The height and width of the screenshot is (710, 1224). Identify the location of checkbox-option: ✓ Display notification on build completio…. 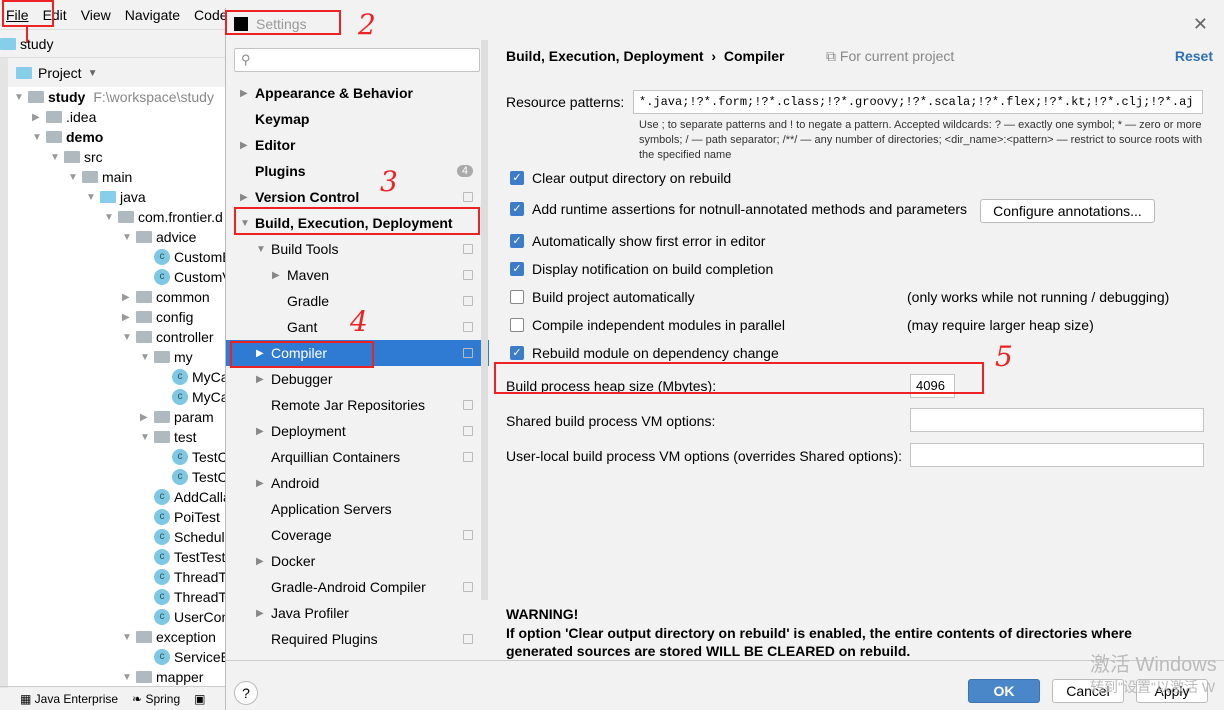
(641, 269).